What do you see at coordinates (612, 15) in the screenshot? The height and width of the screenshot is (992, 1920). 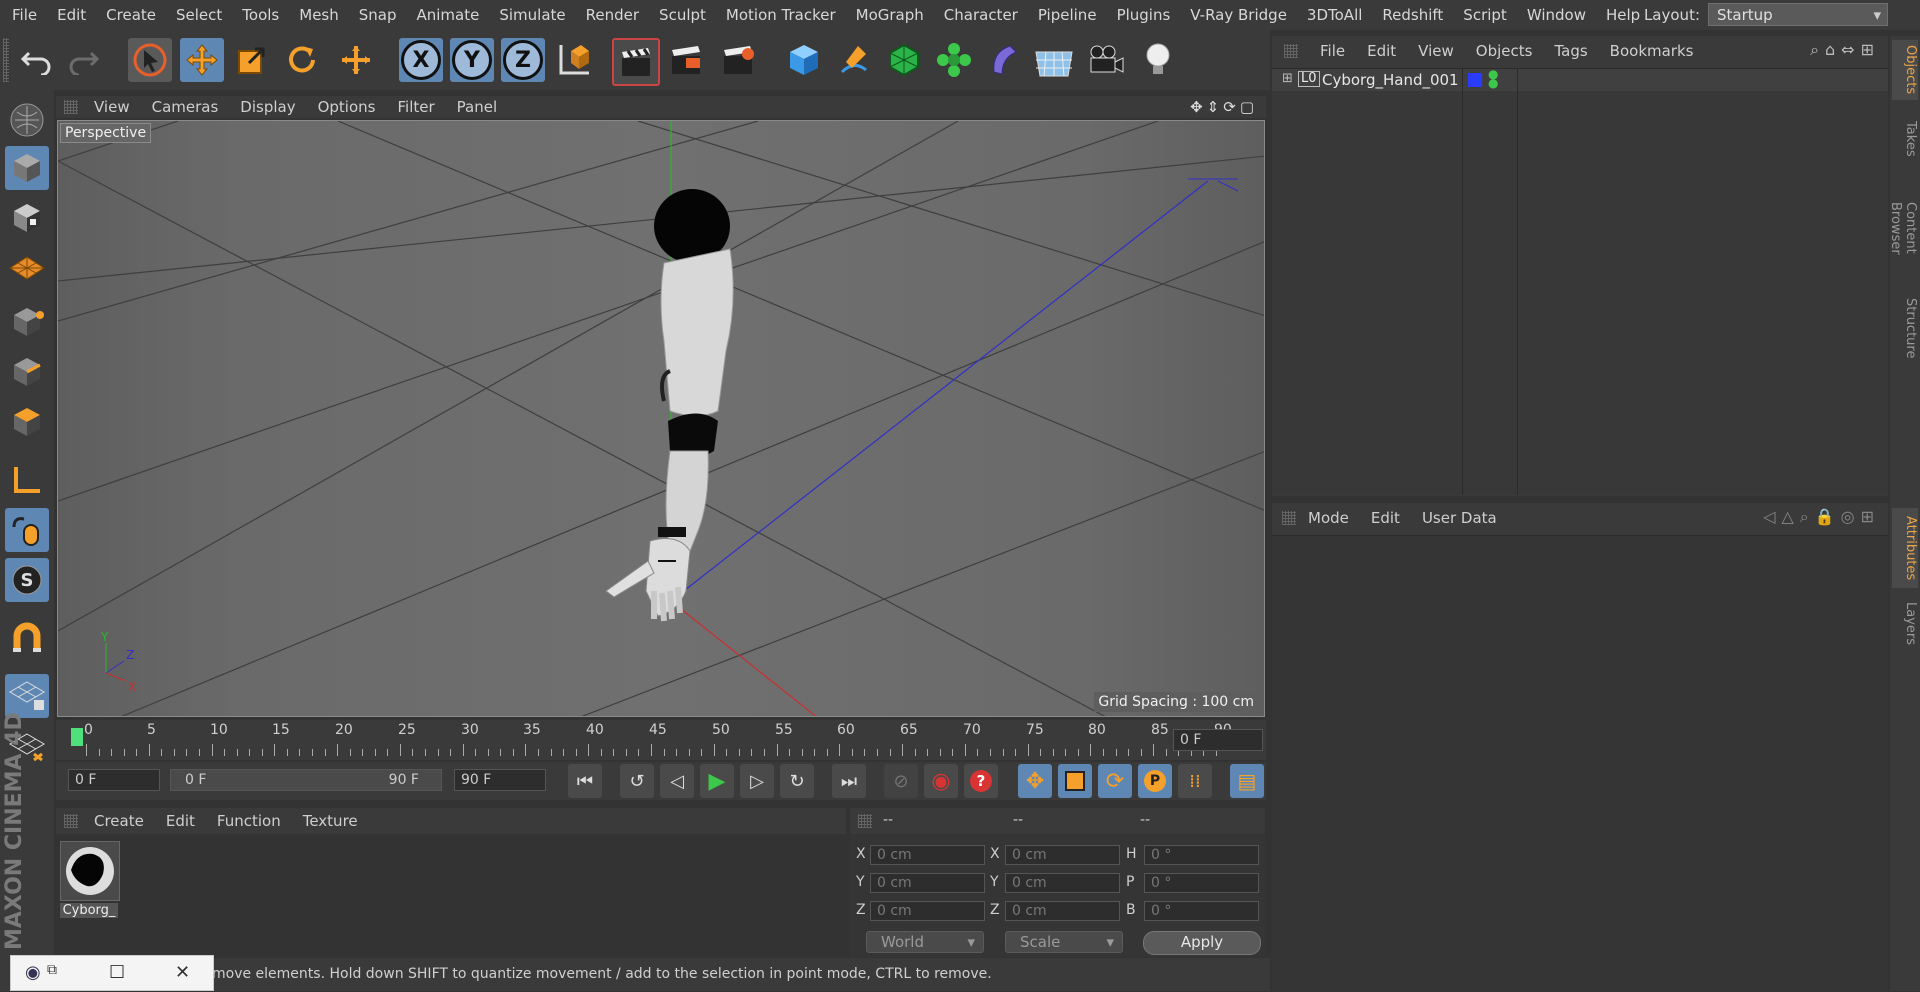 I see `menu-render: Render` at bounding box center [612, 15].